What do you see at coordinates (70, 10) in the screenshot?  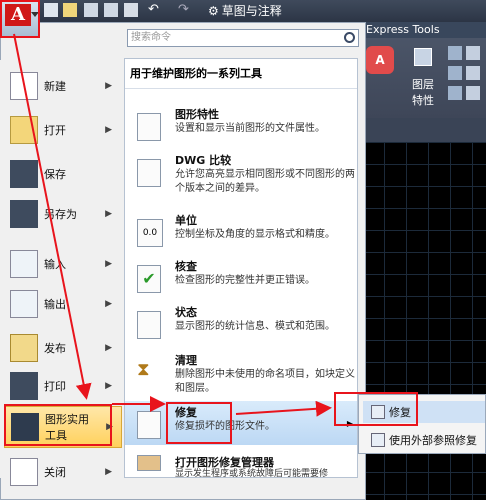 I see `open-folder-icon` at bounding box center [70, 10].